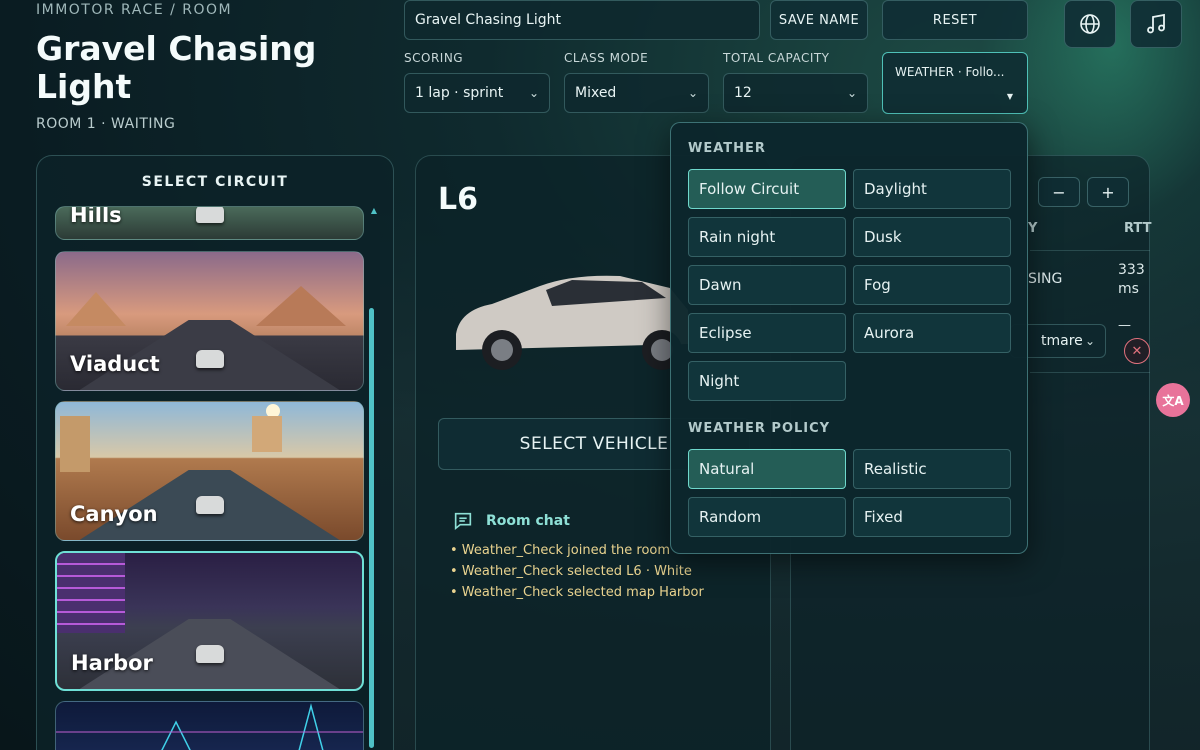 The width and height of the screenshot is (1200, 750). What do you see at coordinates (636, 93) in the screenshot?
I see `class-mode-select: Mixed ⌄` at bounding box center [636, 93].